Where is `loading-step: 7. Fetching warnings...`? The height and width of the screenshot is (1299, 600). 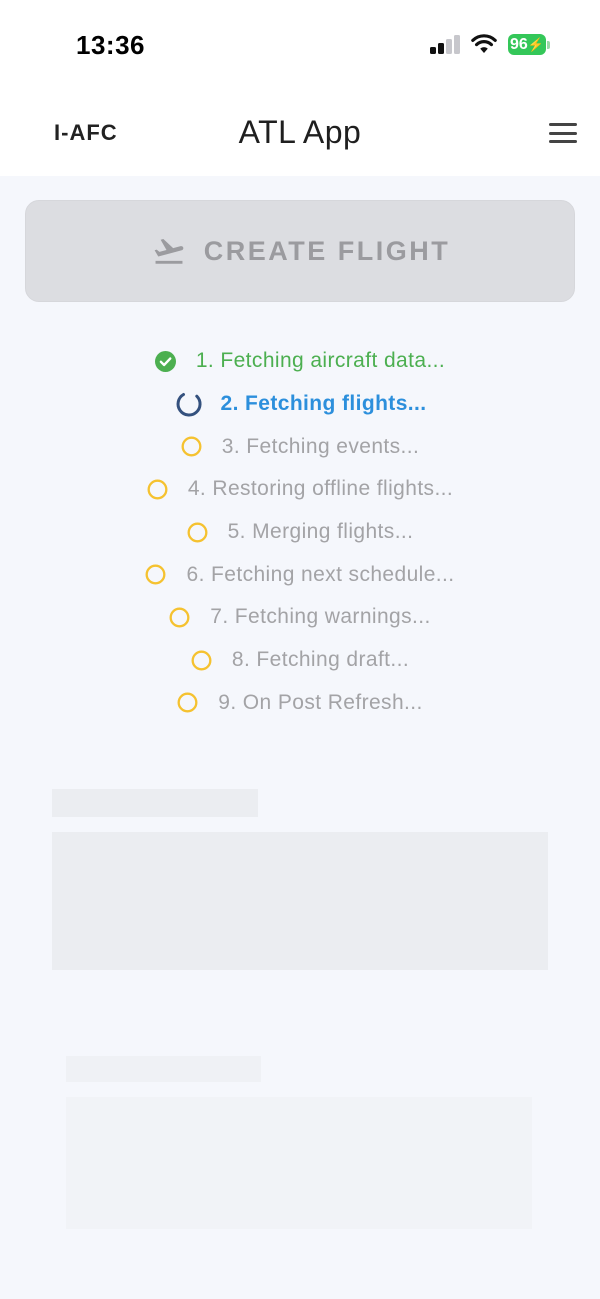 loading-step: 7. Fetching warnings... is located at coordinates (300, 617).